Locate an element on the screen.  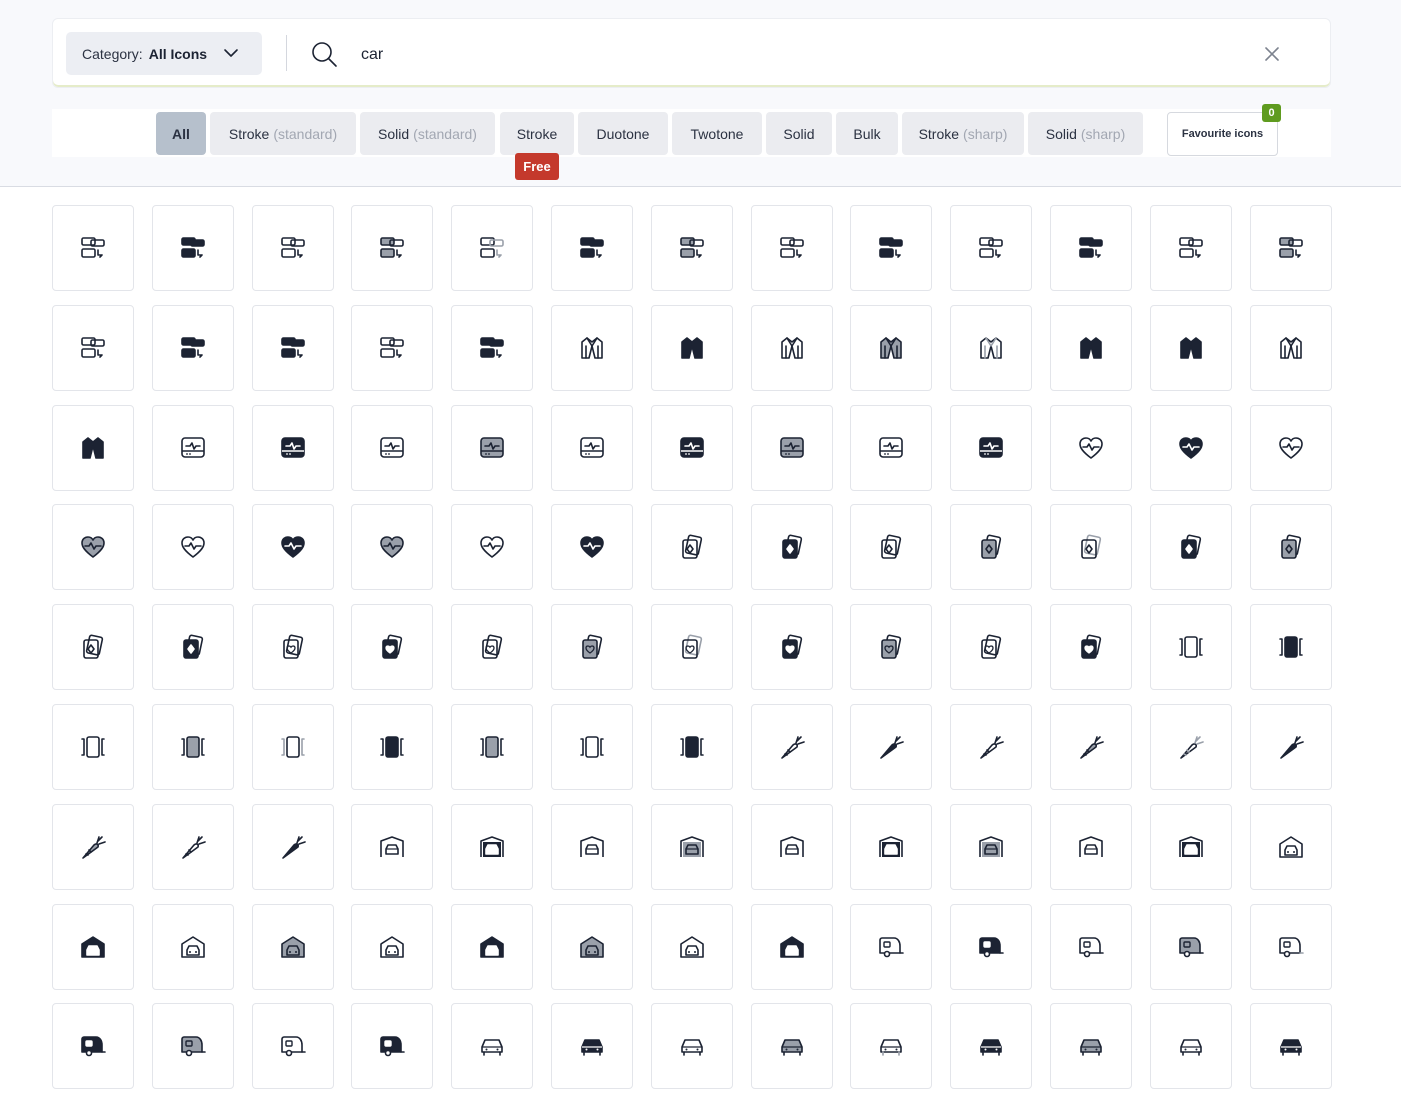
filter-chip-stroke-standard: Stroke (standard) is located at coordinates (283, 133).